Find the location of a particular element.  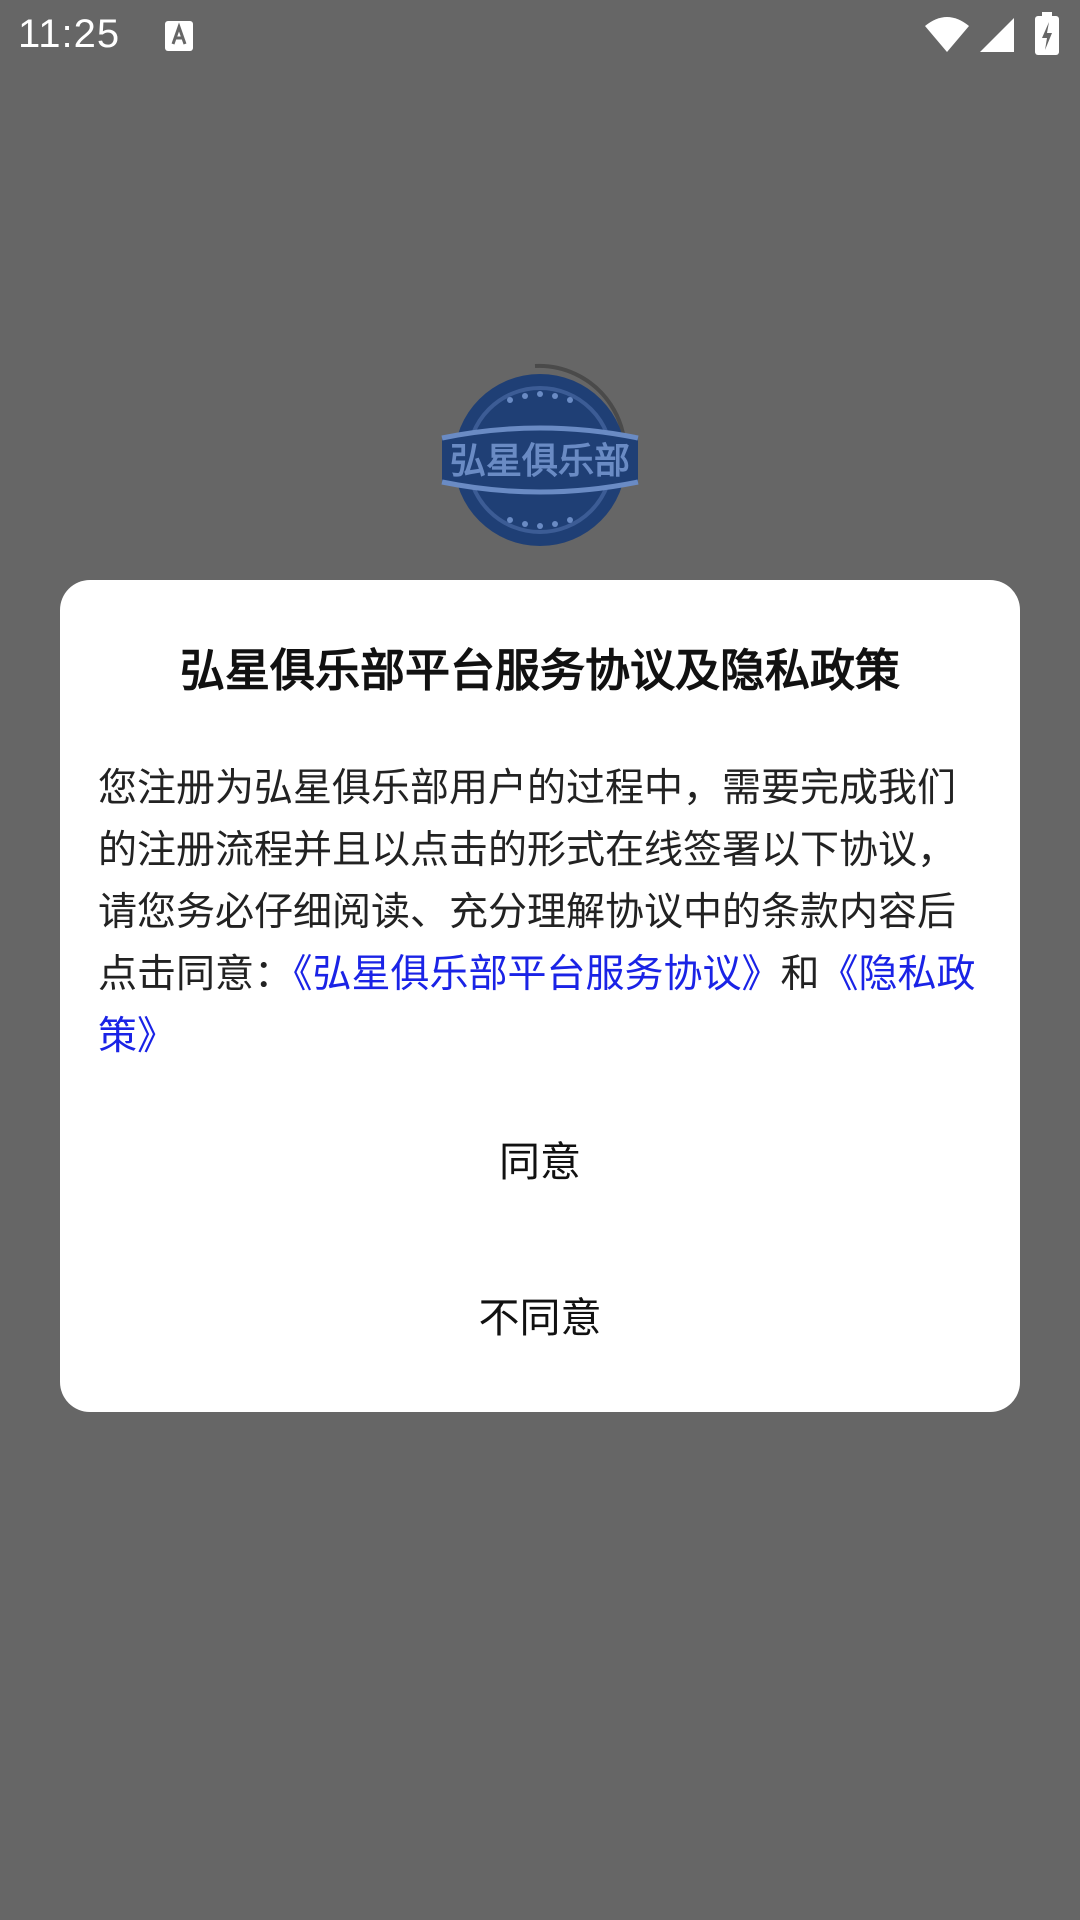

agree-button: 同意 is located at coordinates (540, 1158).